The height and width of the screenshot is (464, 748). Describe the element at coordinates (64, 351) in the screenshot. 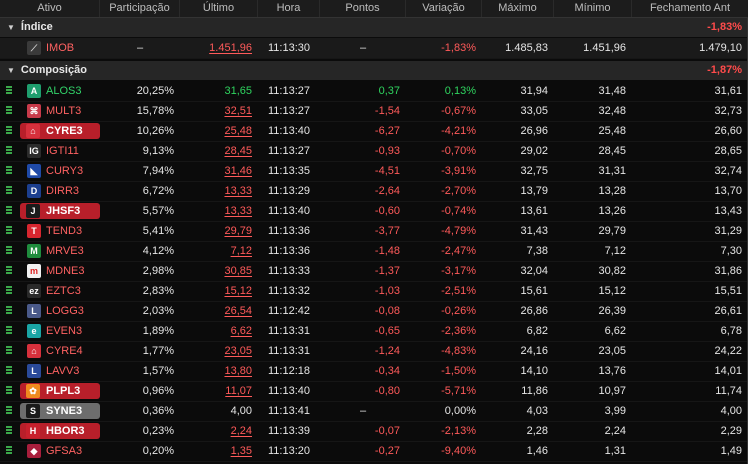

I see `ticker: CYRE4` at that location.